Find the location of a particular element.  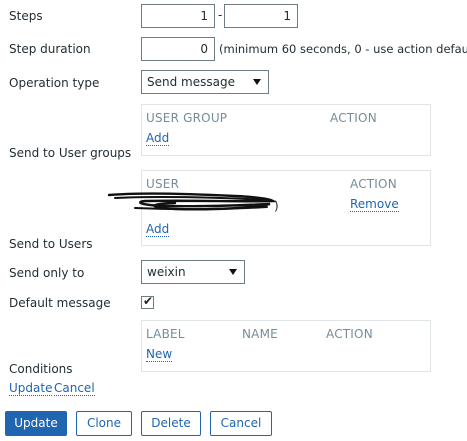

add-user-link: Add is located at coordinates (158, 230).